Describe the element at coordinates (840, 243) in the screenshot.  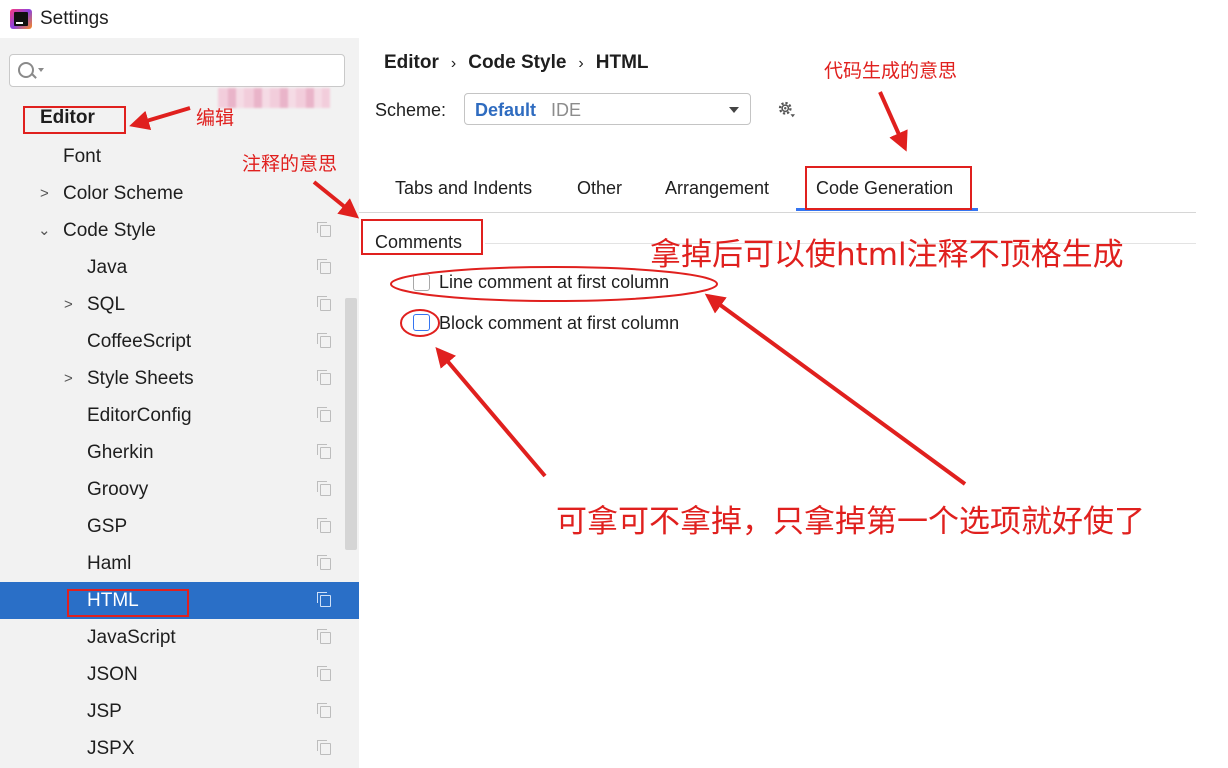
I see `section-divider` at that location.